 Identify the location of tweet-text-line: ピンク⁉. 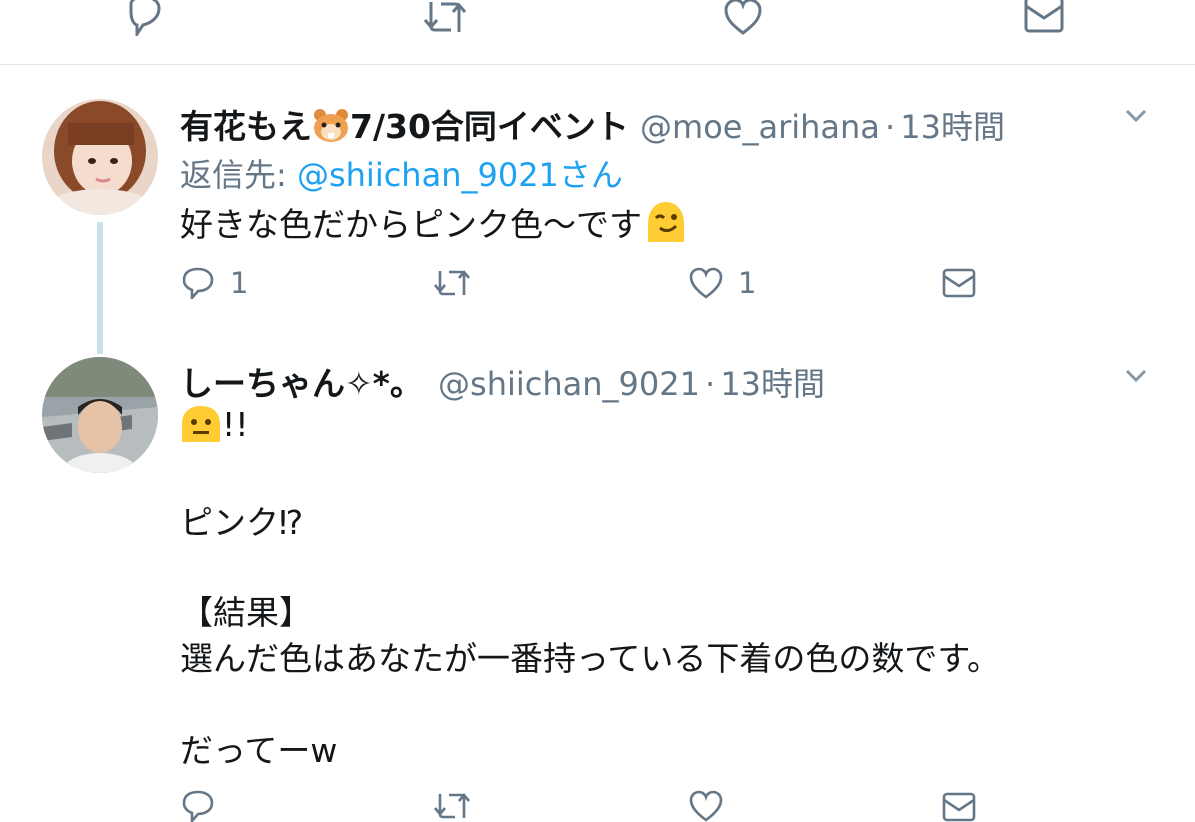
(242, 522).